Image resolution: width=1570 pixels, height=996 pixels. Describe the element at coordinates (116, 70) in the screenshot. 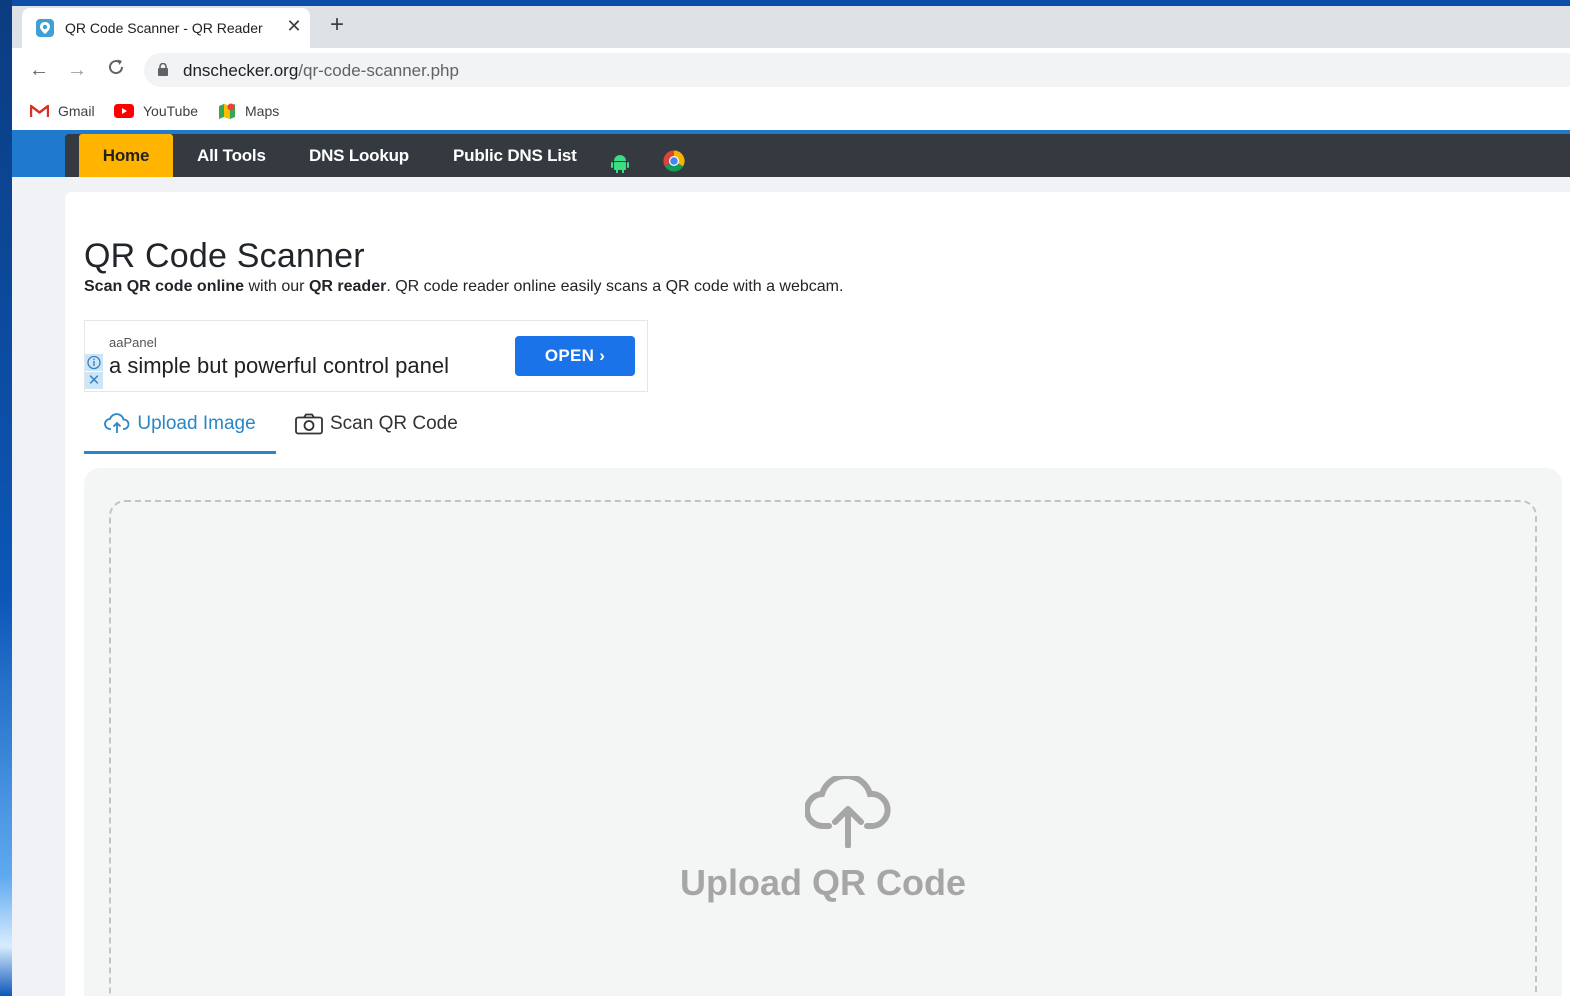

I see `reload-icon` at that location.